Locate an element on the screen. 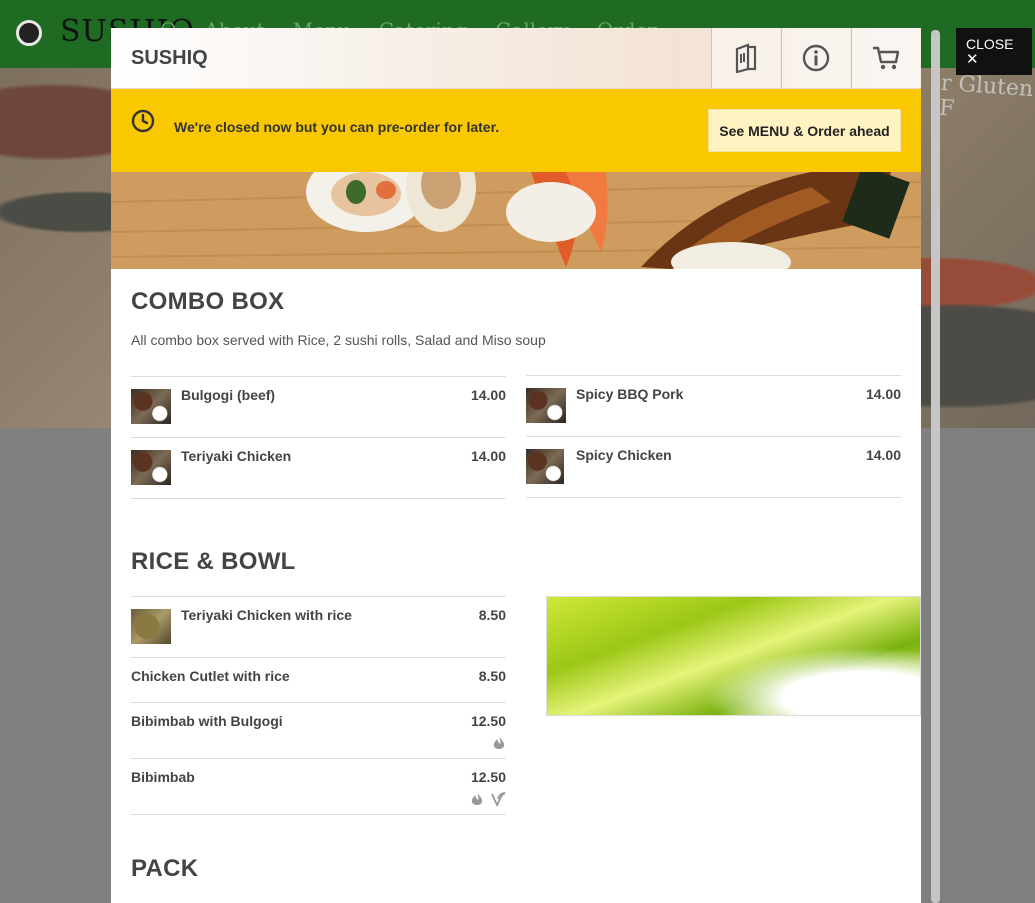 The height and width of the screenshot is (903, 1035). menu-item-name: Spicy Chicken is located at coordinates (624, 455).